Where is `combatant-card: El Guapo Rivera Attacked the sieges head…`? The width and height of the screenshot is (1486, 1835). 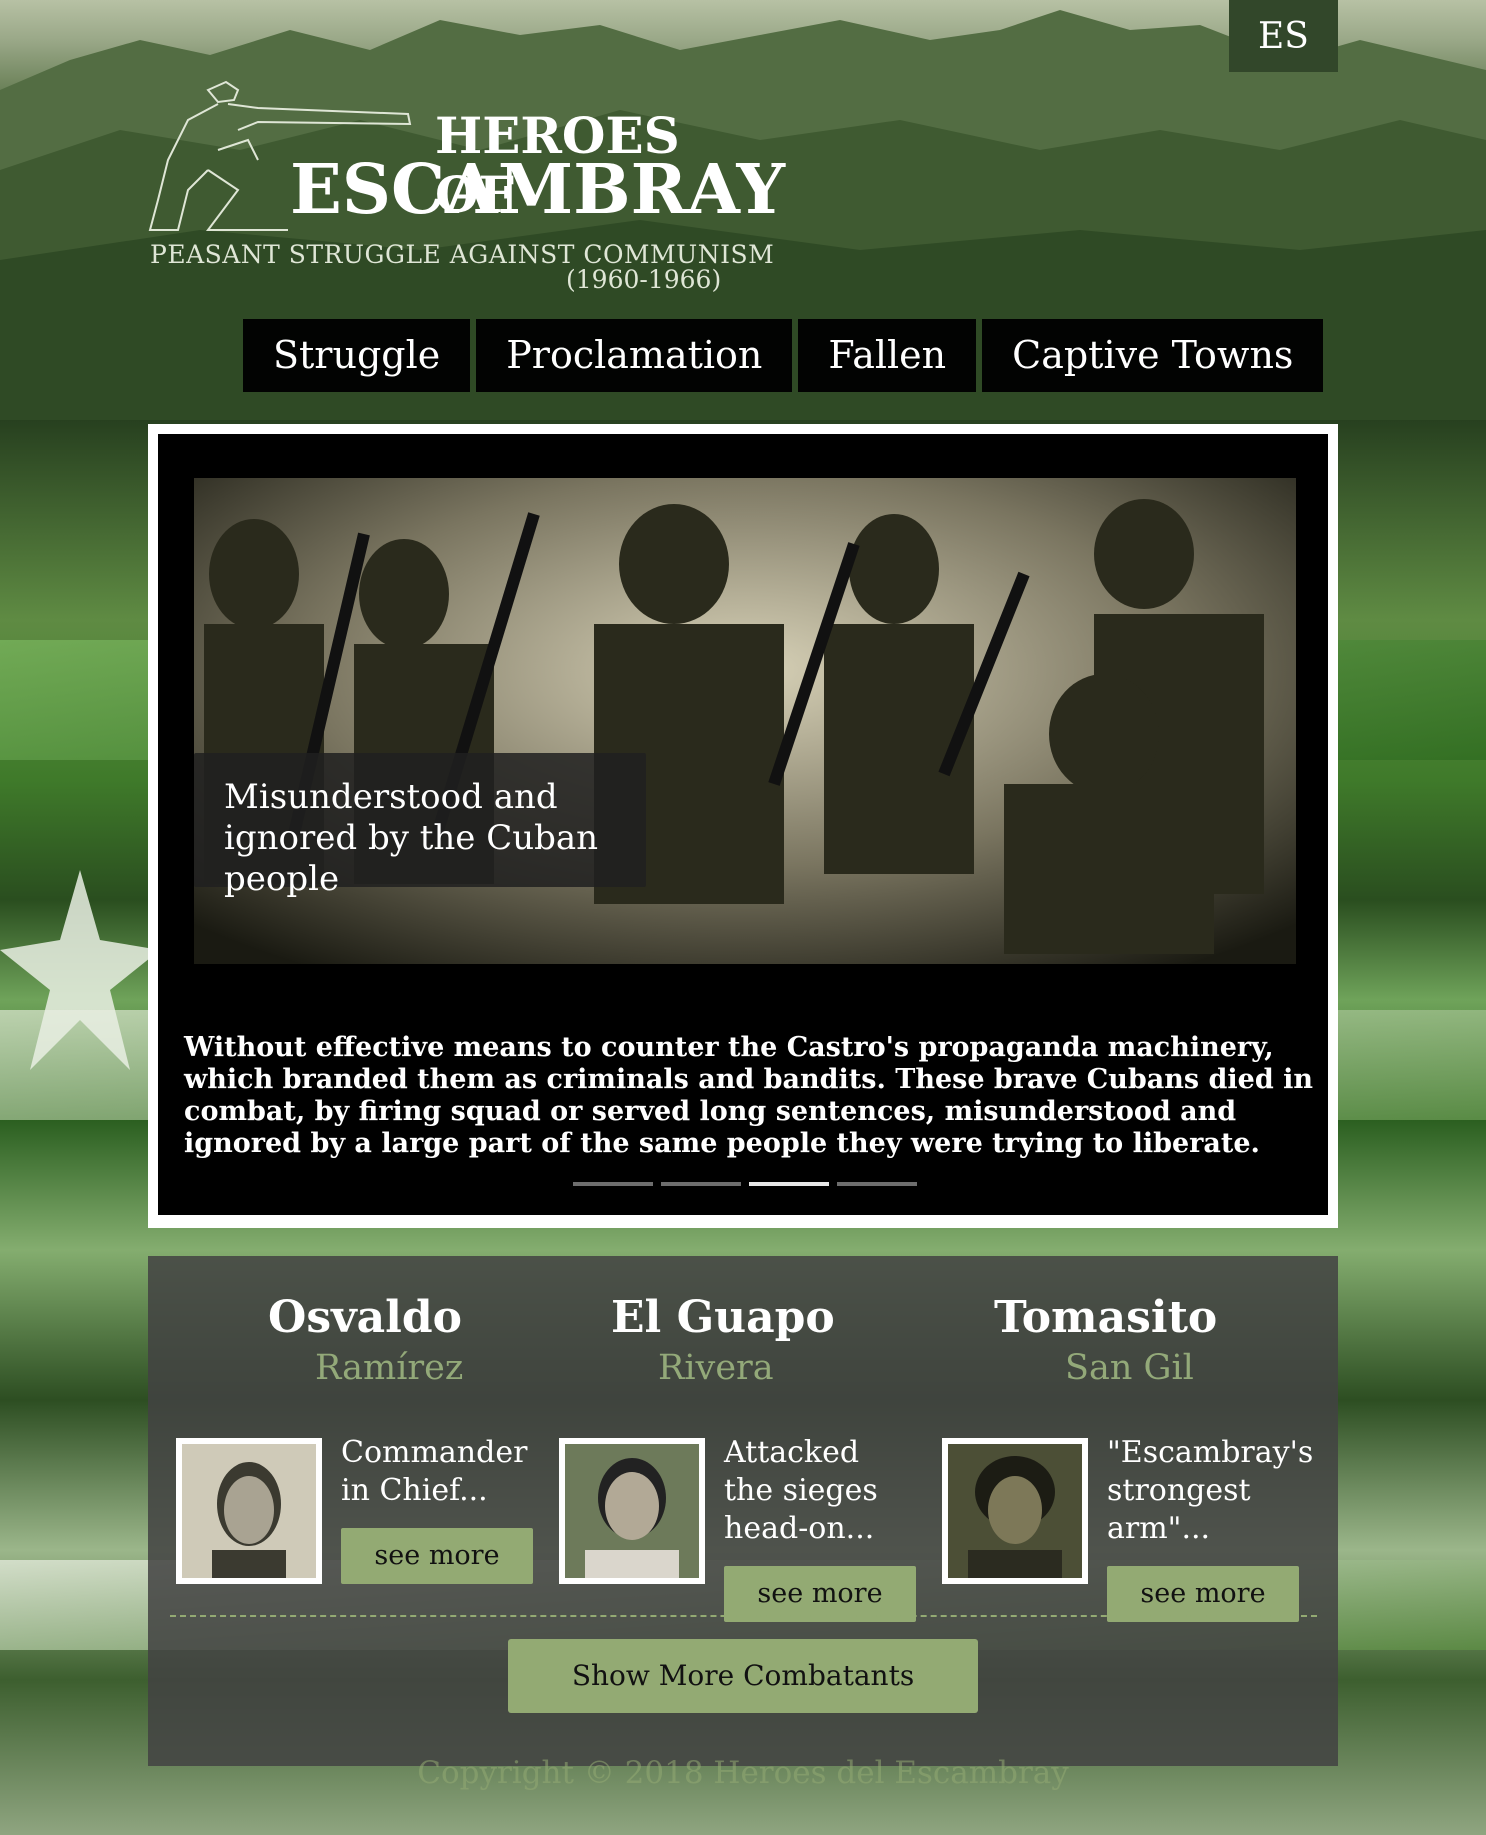 combatant-card: El Guapo Rivera Attacked the sieges head… is located at coordinates (723, 1457).